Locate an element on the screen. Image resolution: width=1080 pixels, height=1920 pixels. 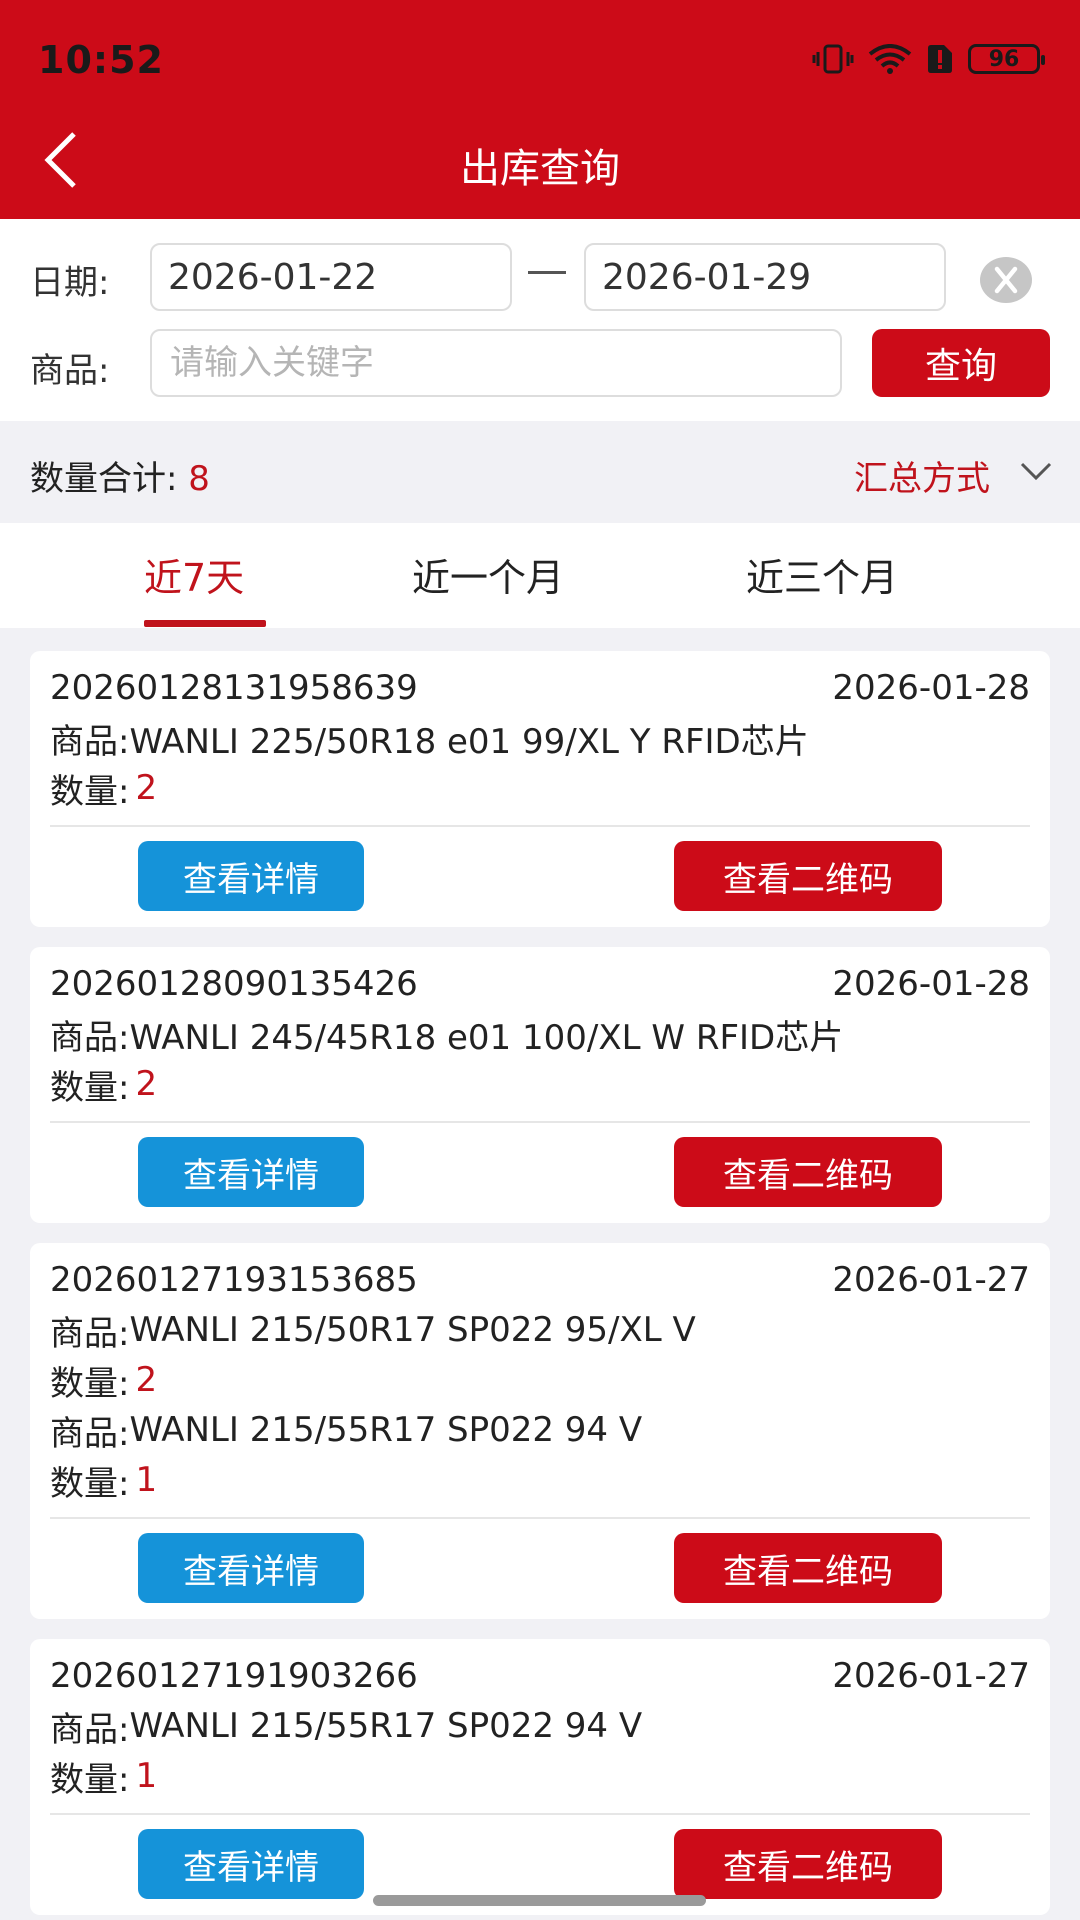
tab-last-month: 近一个月 is located at coordinates (488, 574).